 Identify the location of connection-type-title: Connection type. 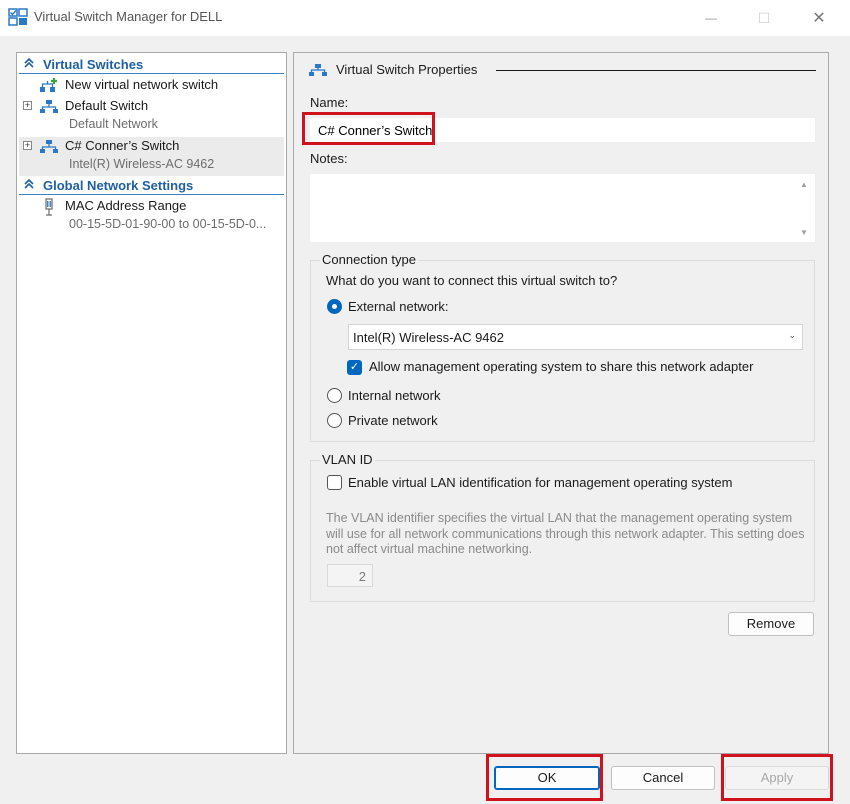
(369, 259).